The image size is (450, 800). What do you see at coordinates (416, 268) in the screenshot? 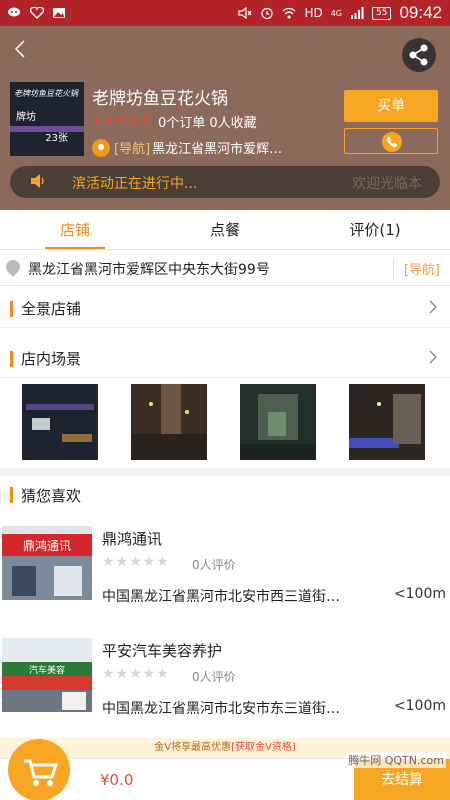
I see `address-navigation-link: [导航]` at bounding box center [416, 268].